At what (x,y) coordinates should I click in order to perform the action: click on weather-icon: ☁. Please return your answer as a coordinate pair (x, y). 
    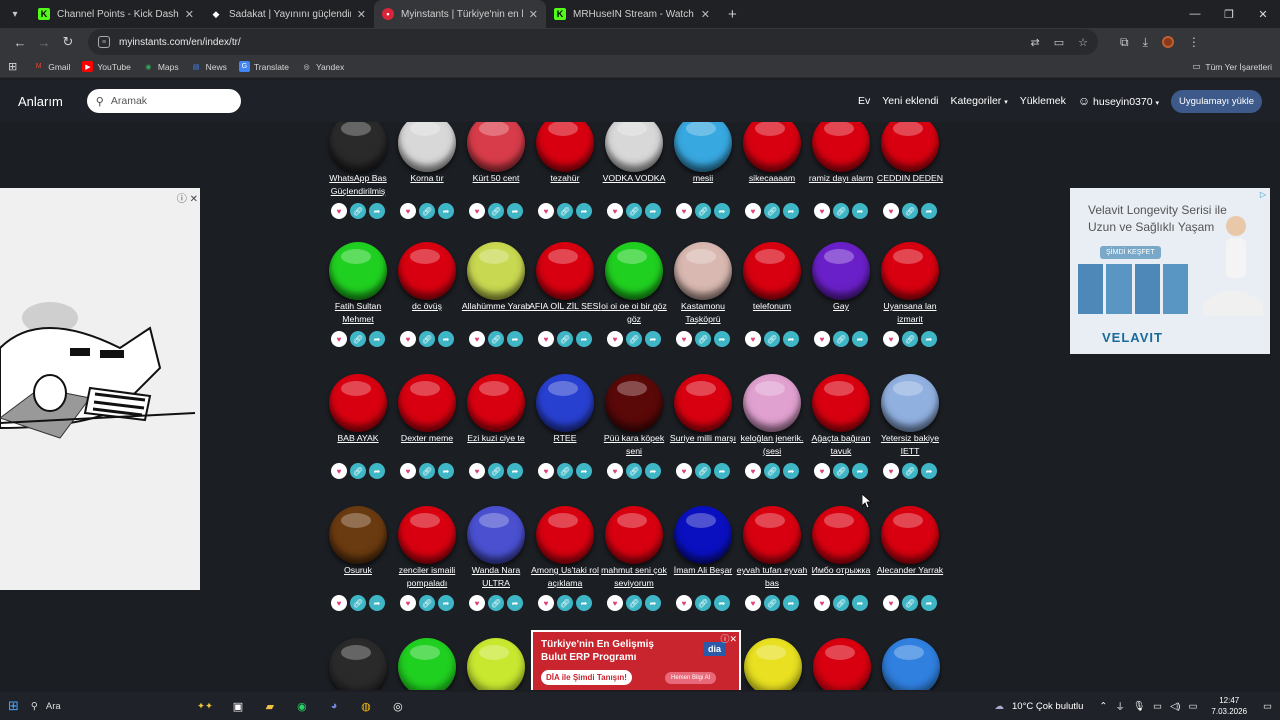
    Looking at the image, I should click on (1000, 706).